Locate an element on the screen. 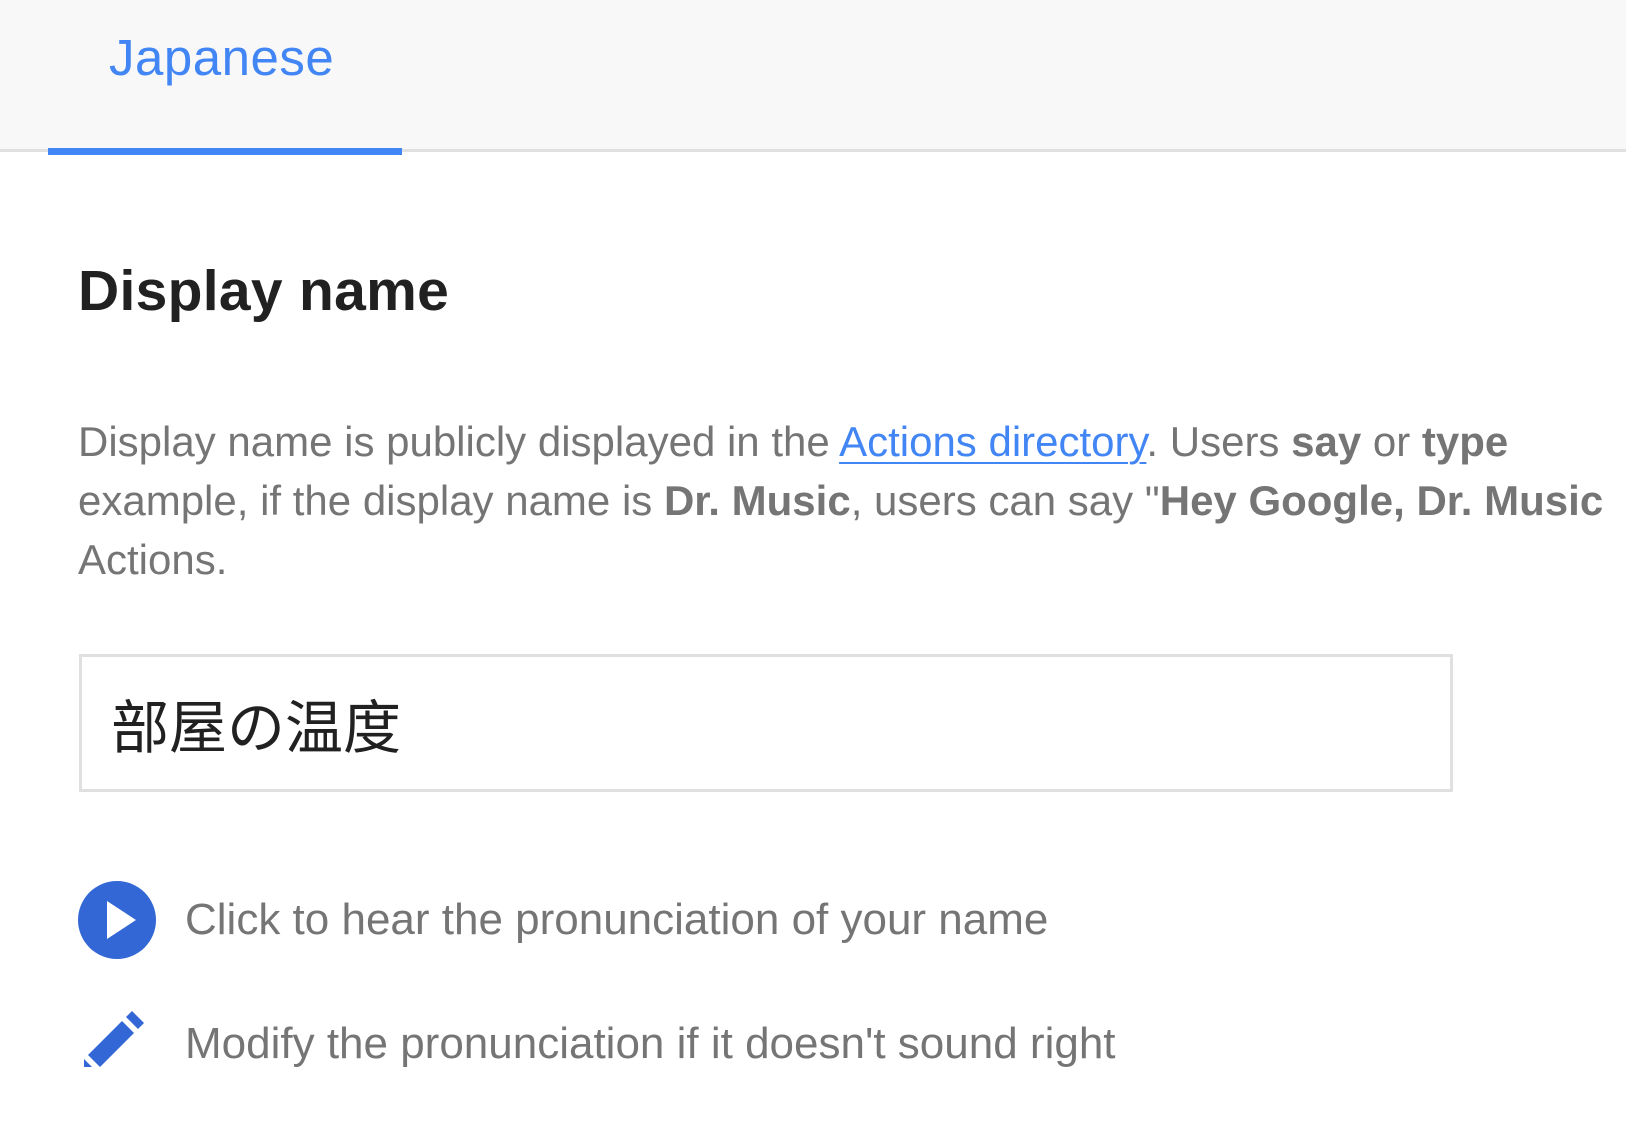  description-text: or is located at coordinates (1391, 441).